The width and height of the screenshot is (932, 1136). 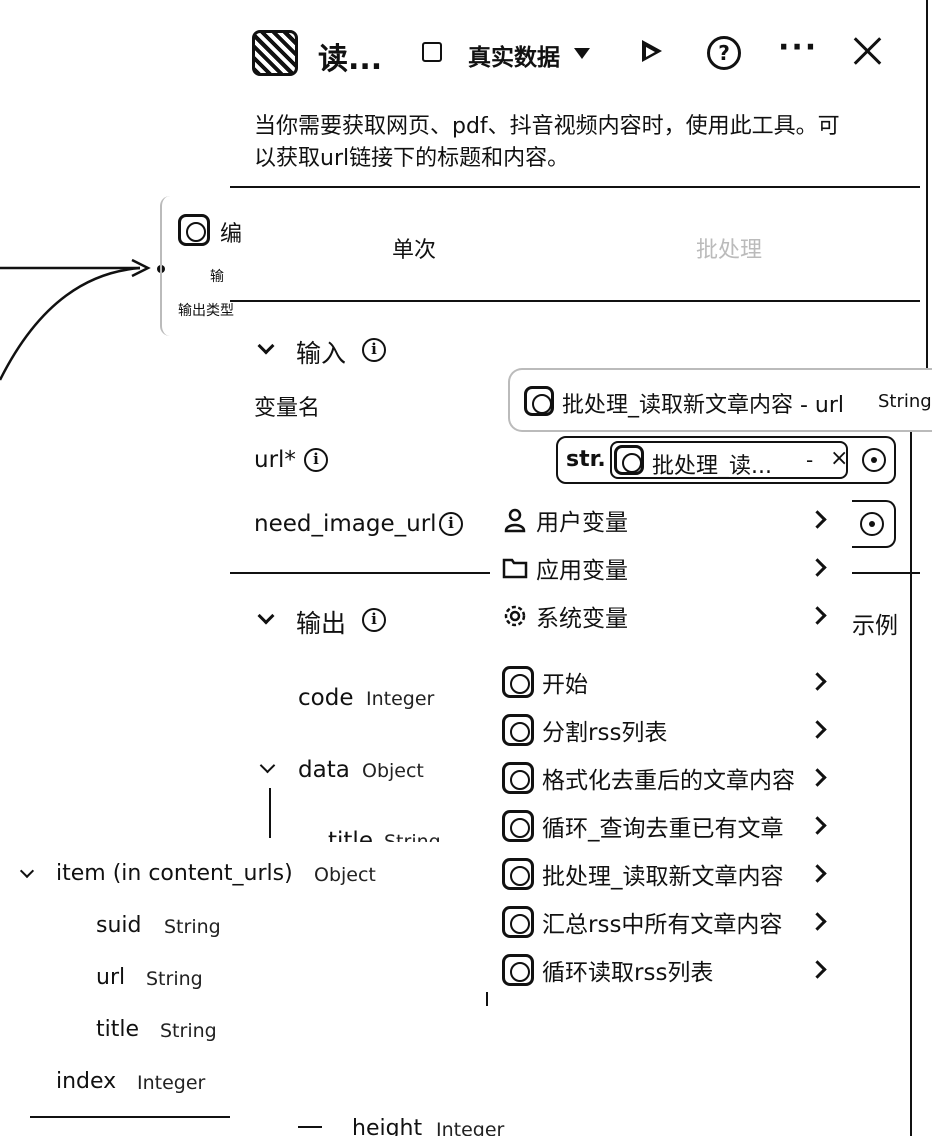 What do you see at coordinates (515, 616) in the screenshot?
I see `gear-icon` at bounding box center [515, 616].